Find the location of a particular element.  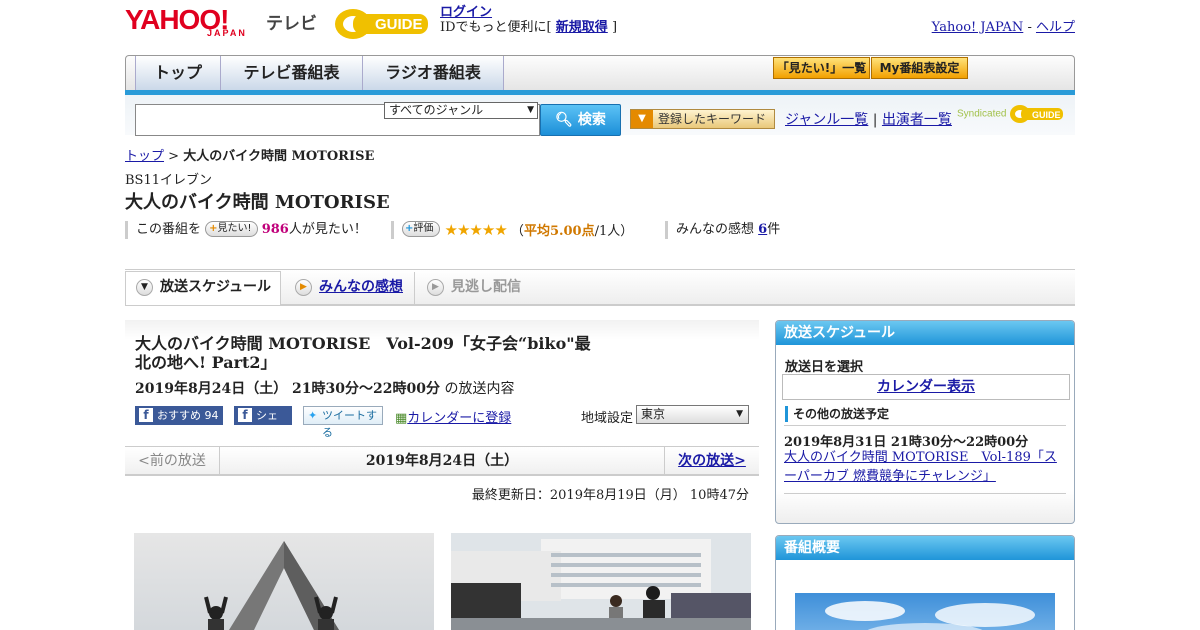

page-title: 大人のバイク時間 MOTORISE is located at coordinates (257, 202).